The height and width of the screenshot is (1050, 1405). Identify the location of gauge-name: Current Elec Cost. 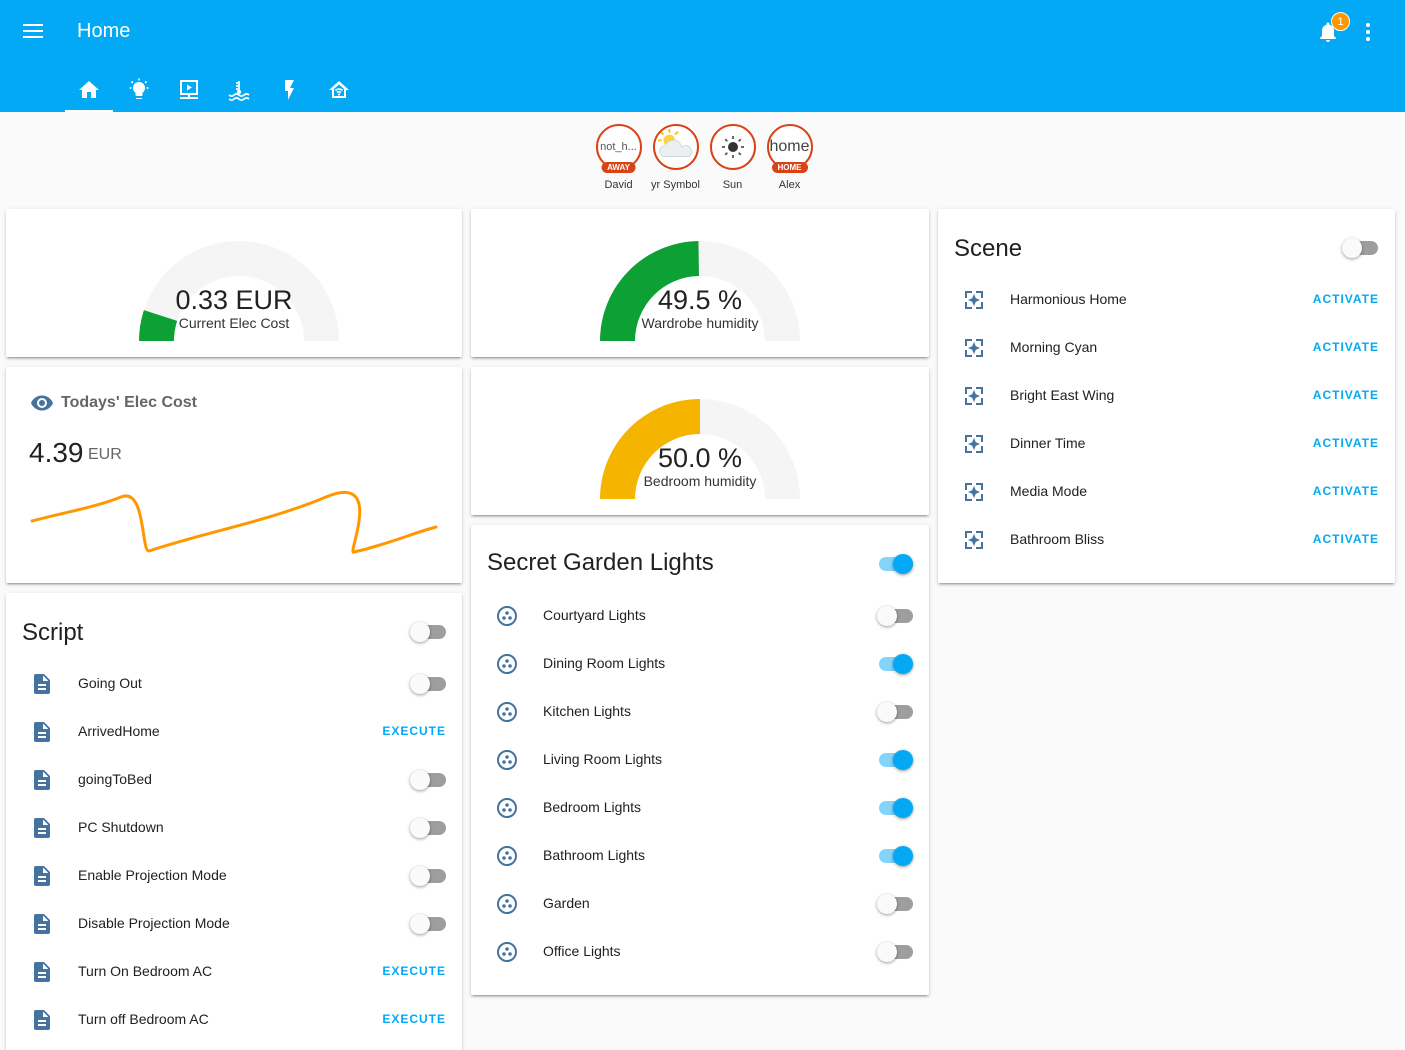
(234, 323).